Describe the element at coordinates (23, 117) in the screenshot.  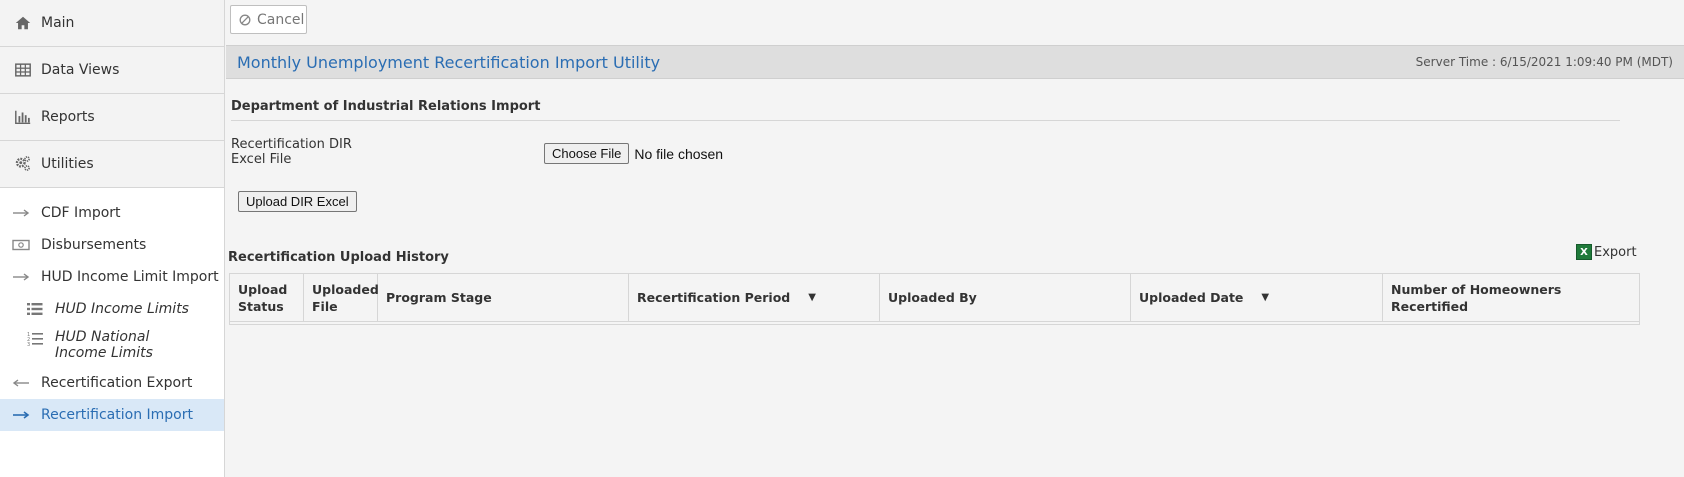
I see `bar-chart-icon` at that location.